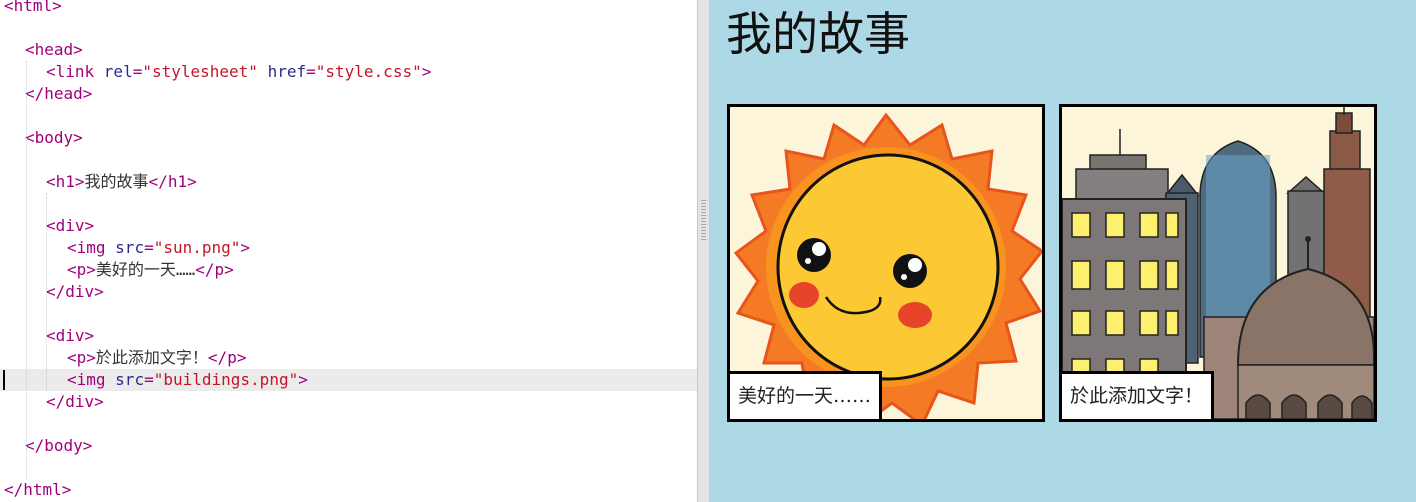  Describe the element at coordinates (197, 247) in the screenshot. I see `code-token-val: "sun.png"` at that location.